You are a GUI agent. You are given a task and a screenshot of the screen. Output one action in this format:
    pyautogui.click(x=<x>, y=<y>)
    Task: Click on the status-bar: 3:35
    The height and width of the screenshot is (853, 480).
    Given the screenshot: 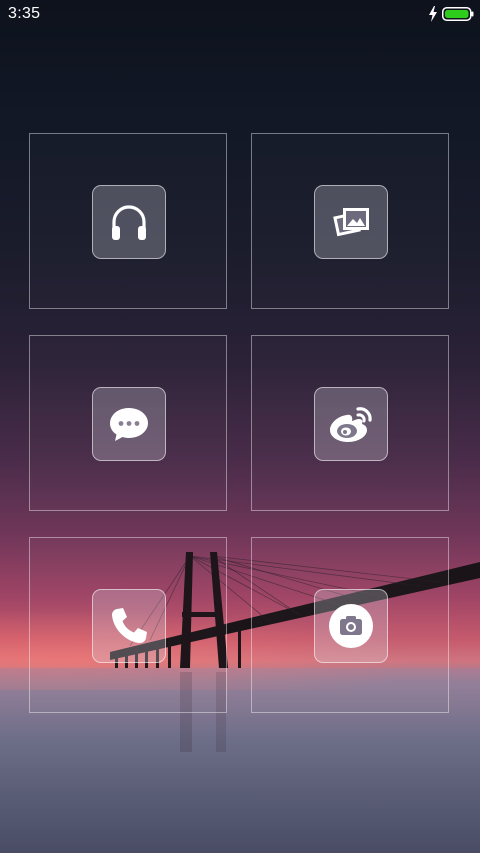 What is the action you would take?
    pyautogui.click(x=240, y=15)
    